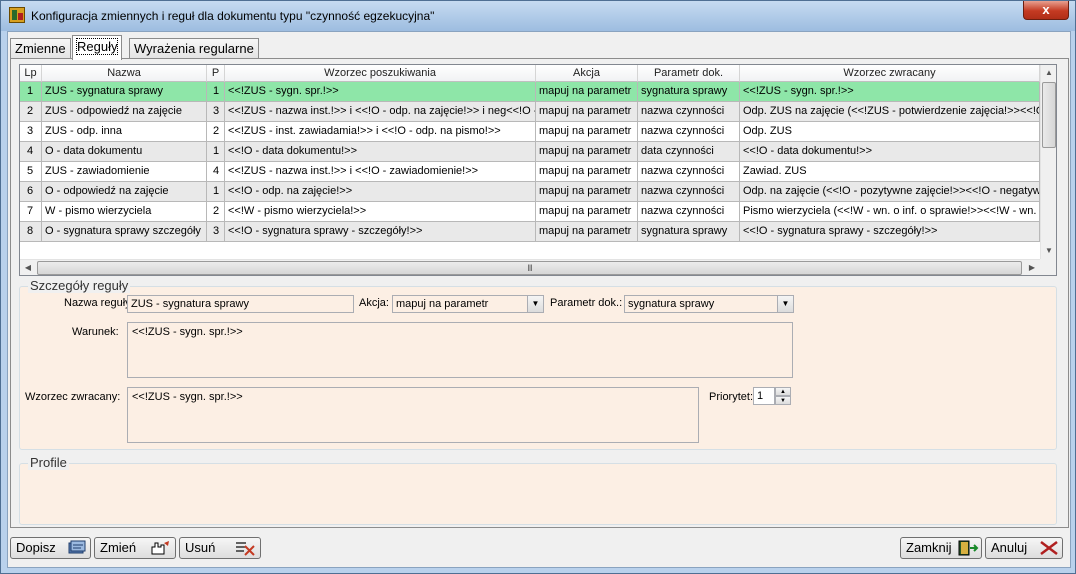 This screenshot has height=574, width=1076. Describe the element at coordinates (31, 92) in the screenshot. I see `cell-lp: 1` at that location.